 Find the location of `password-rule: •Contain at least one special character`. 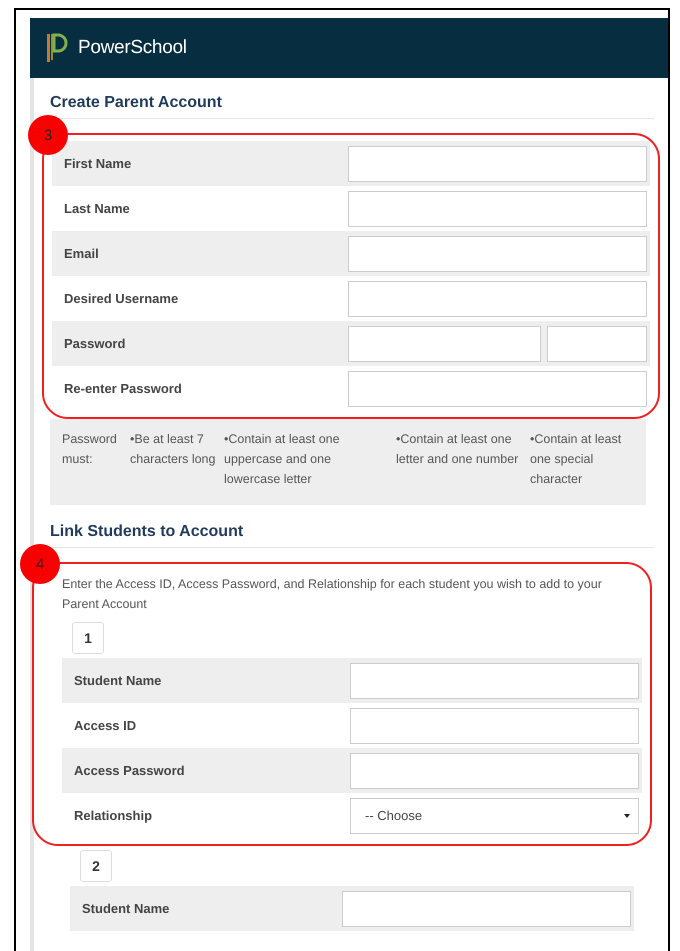

password-rule: •Contain at least one special character is located at coordinates (576, 459).